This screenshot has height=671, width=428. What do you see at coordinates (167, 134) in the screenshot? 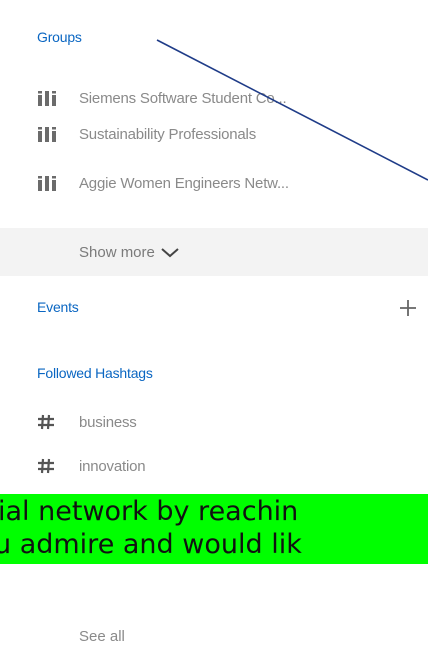
I see `group-item-label: Sustainability Professionals` at bounding box center [167, 134].